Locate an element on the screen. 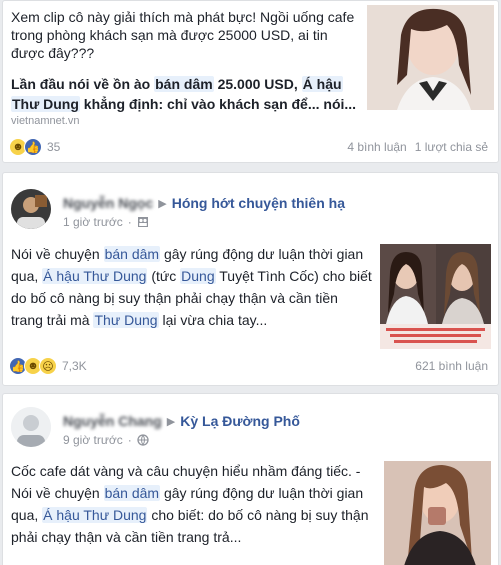  share-count: 1 lượt chia sẻ is located at coordinates (451, 147).